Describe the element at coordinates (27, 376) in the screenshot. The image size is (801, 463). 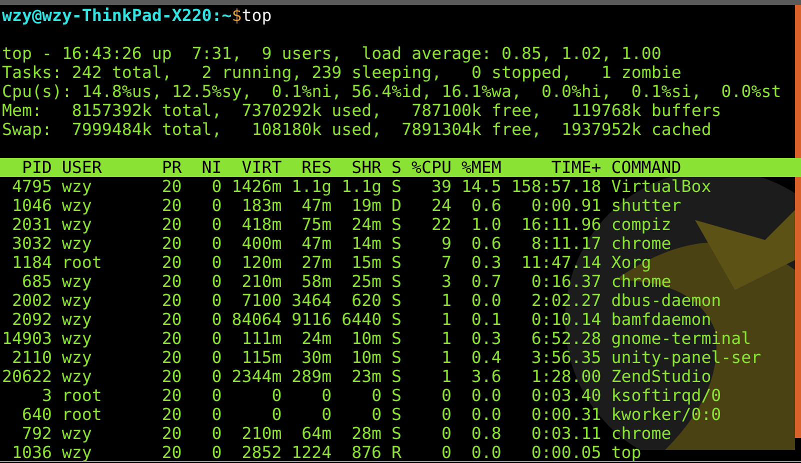
I see `table-cell: 20622` at that location.